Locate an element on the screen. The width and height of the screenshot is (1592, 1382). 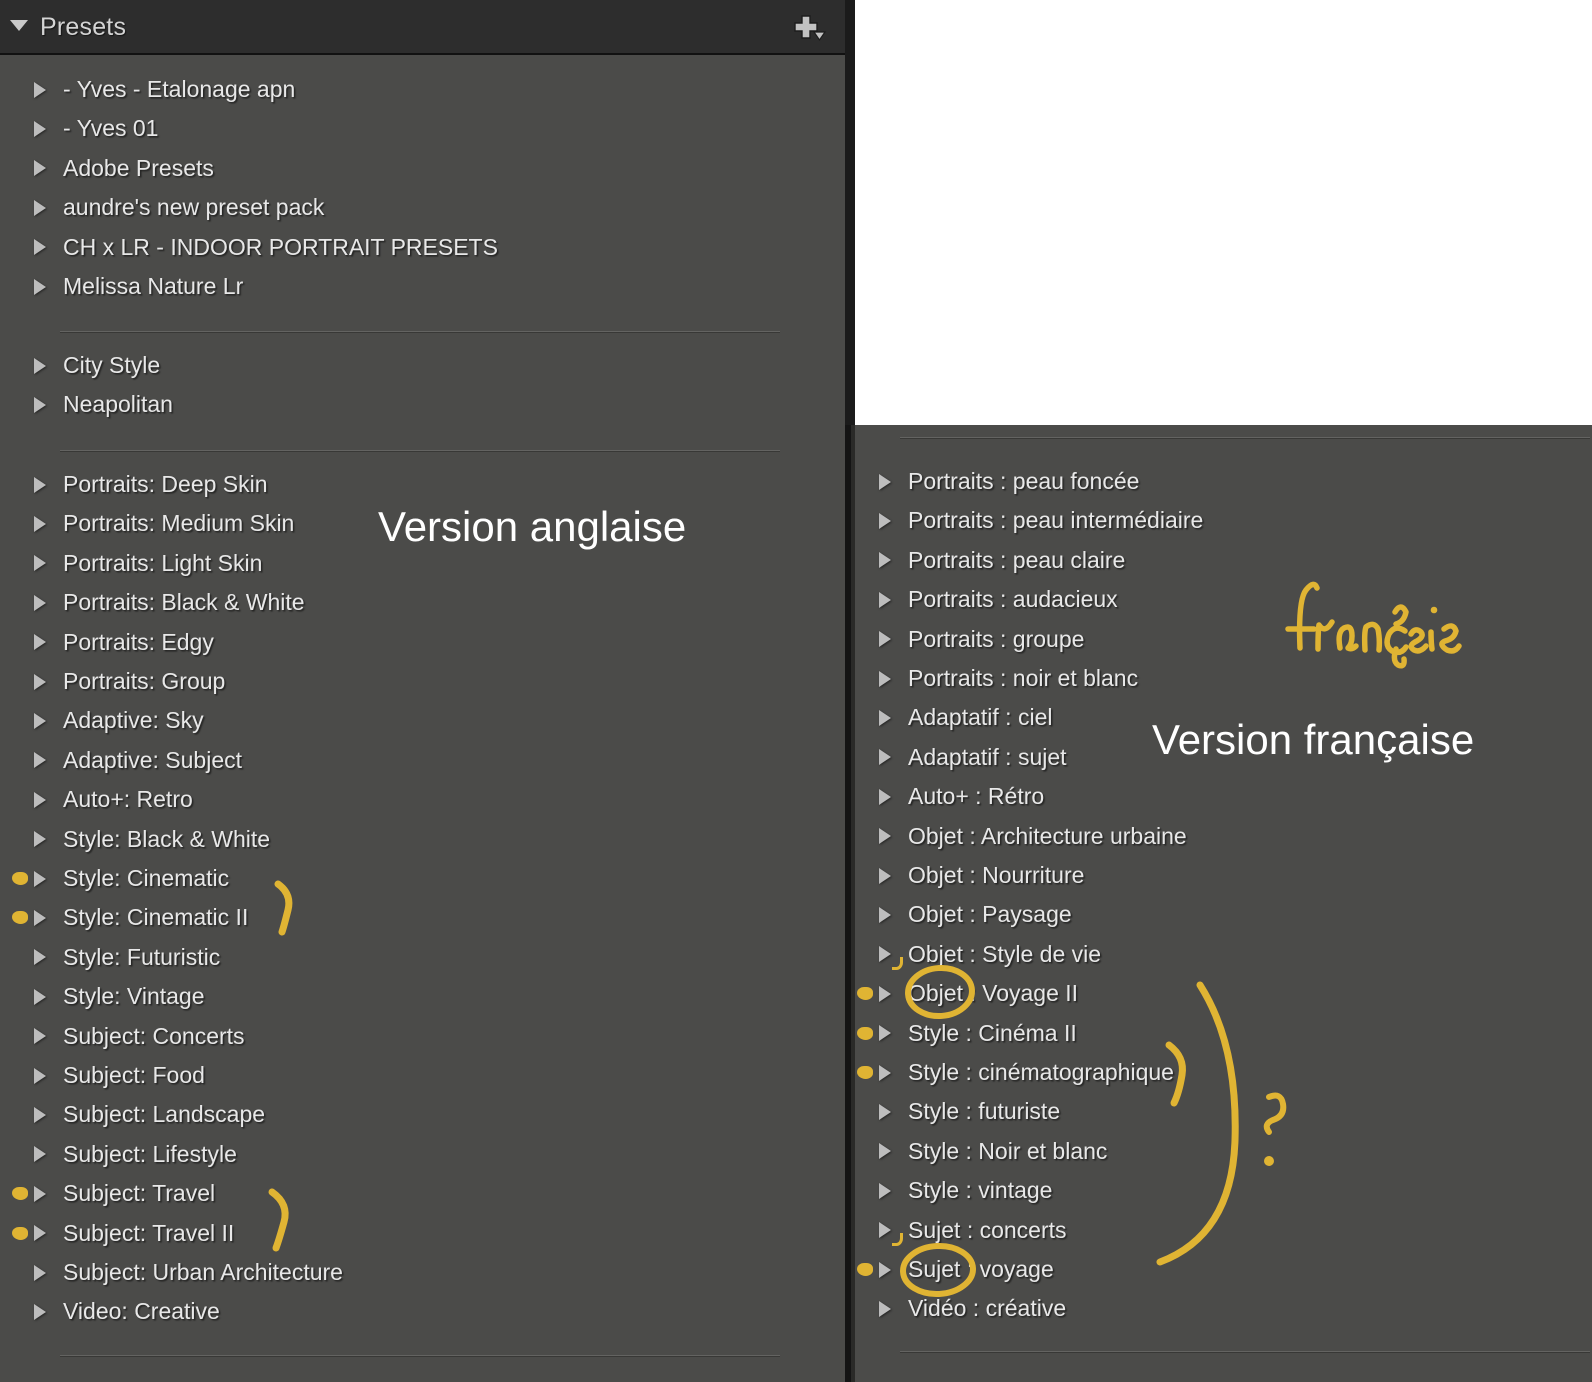
preset-list-item: Video: Creative is located at coordinates (422, 1311).